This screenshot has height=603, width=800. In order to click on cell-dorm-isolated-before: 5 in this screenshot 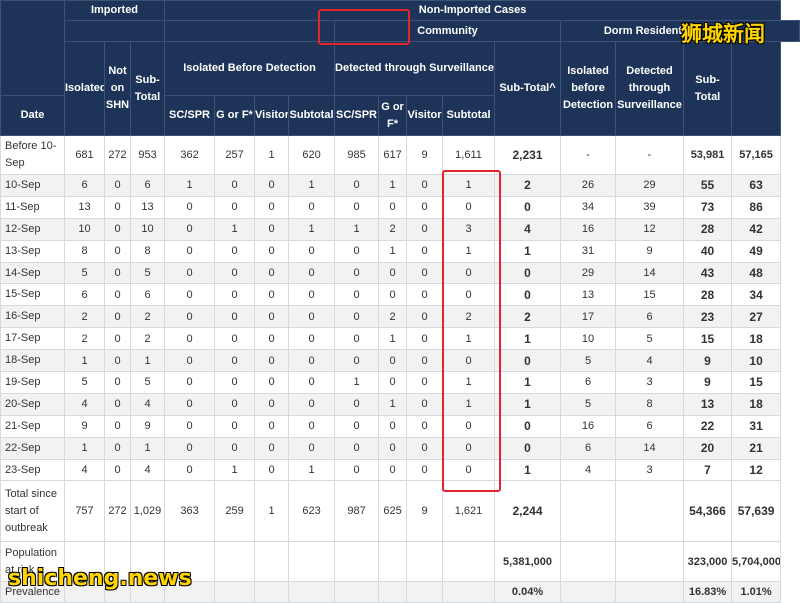, I will do `click(588, 404)`.